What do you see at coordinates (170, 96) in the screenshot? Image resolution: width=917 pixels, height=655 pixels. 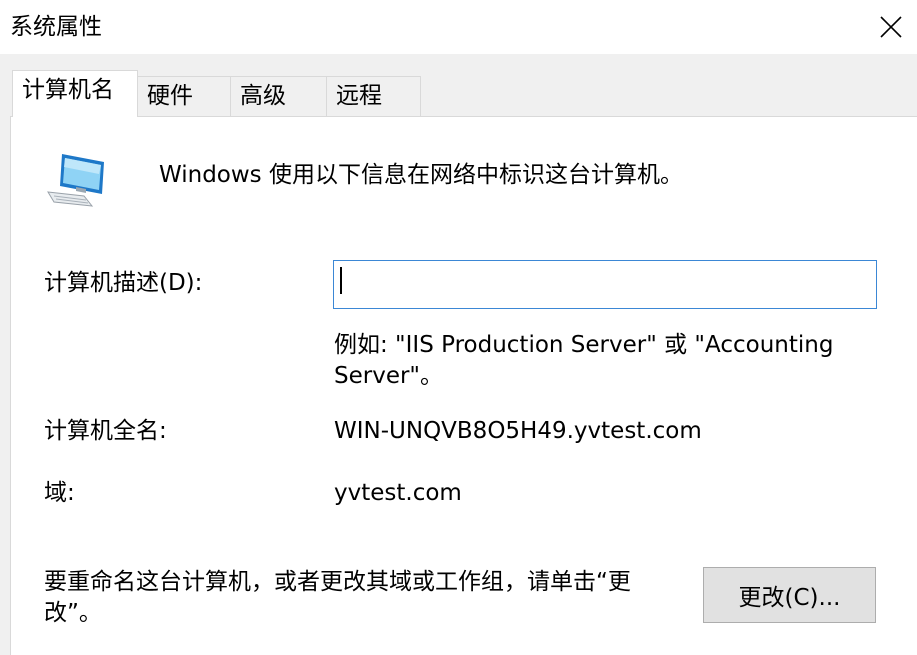 I see `tab-label: 硬件` at bounding box center [170, 96].